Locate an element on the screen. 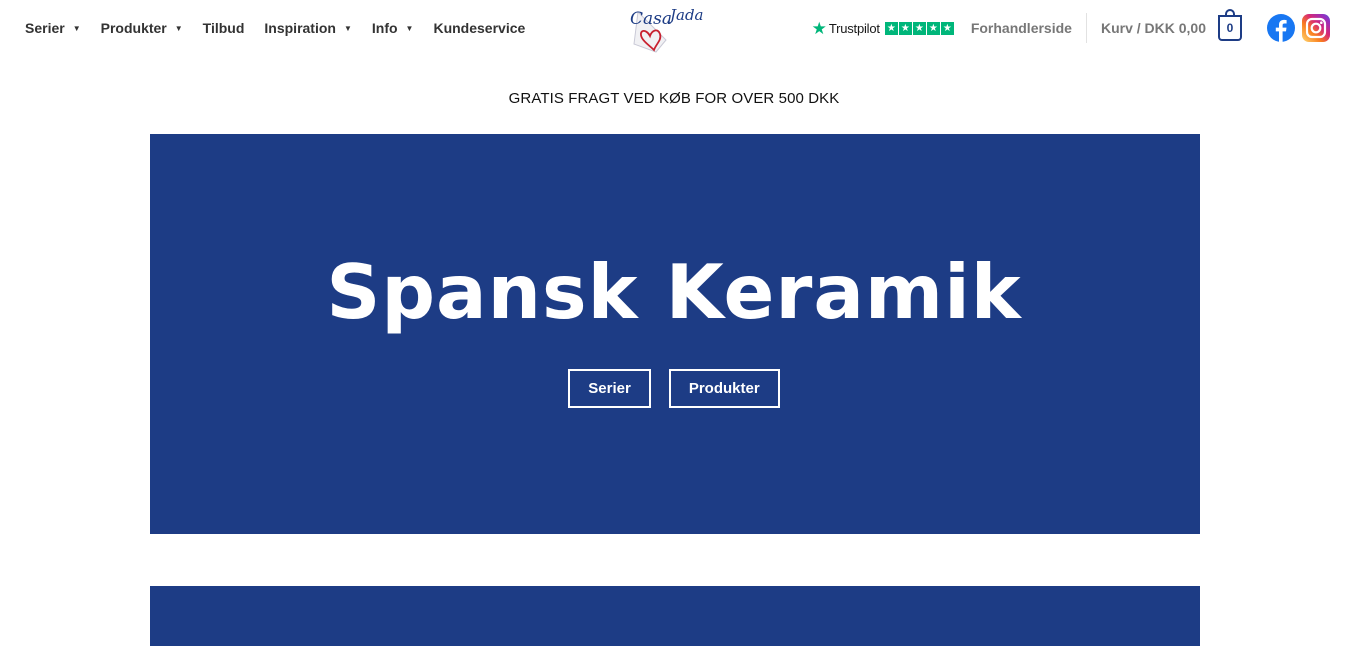  header-divider is located at coordinates (1086, 28).